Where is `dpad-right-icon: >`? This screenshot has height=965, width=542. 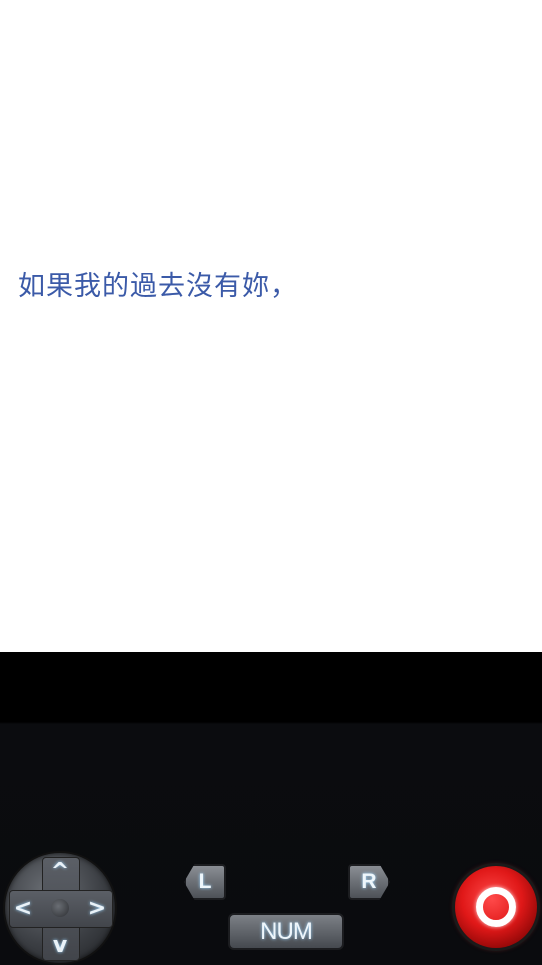 dpad-right-icon: > is located at coordinates (97, 908).